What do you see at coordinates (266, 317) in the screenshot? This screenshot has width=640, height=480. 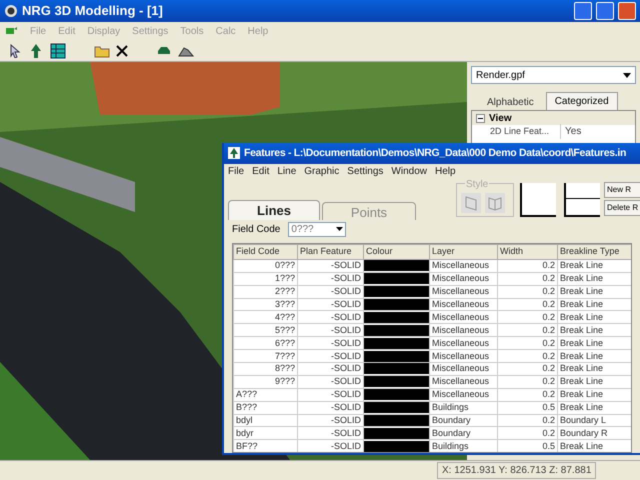 I see `table-cell: 4???` at bounding box center [266, 317].